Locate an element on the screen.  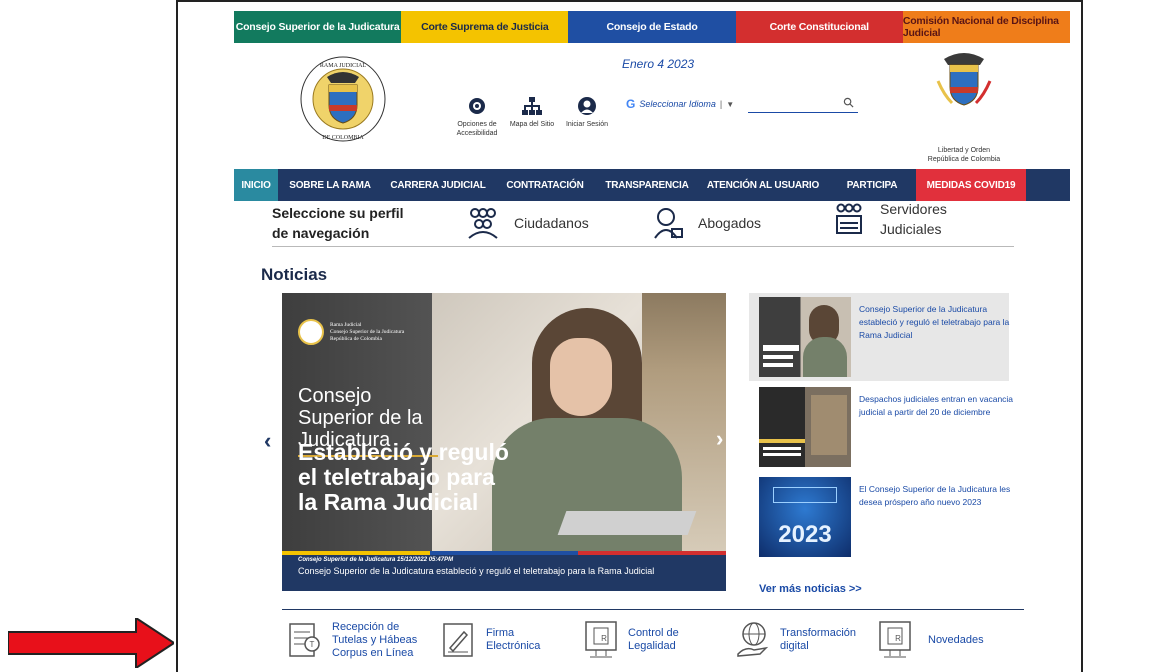
profile-option-abogados: Abogados is located at coordinates (705, 223).